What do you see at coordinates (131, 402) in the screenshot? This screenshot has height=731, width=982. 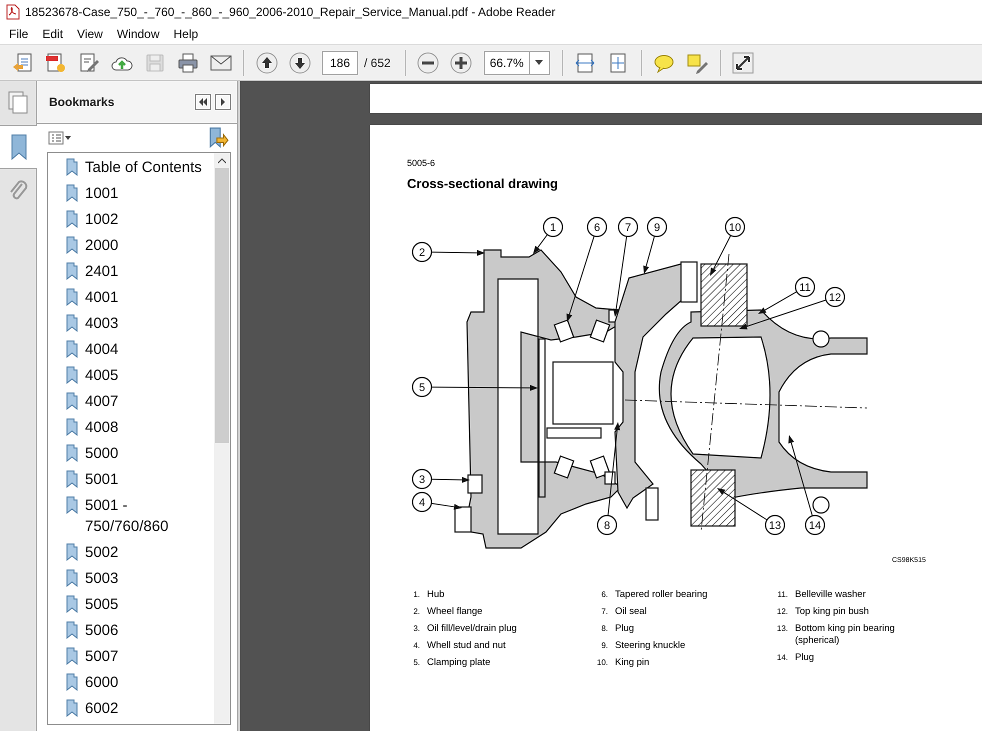 I see `bookmark-item: 4007` at bounding box center [131, 402].